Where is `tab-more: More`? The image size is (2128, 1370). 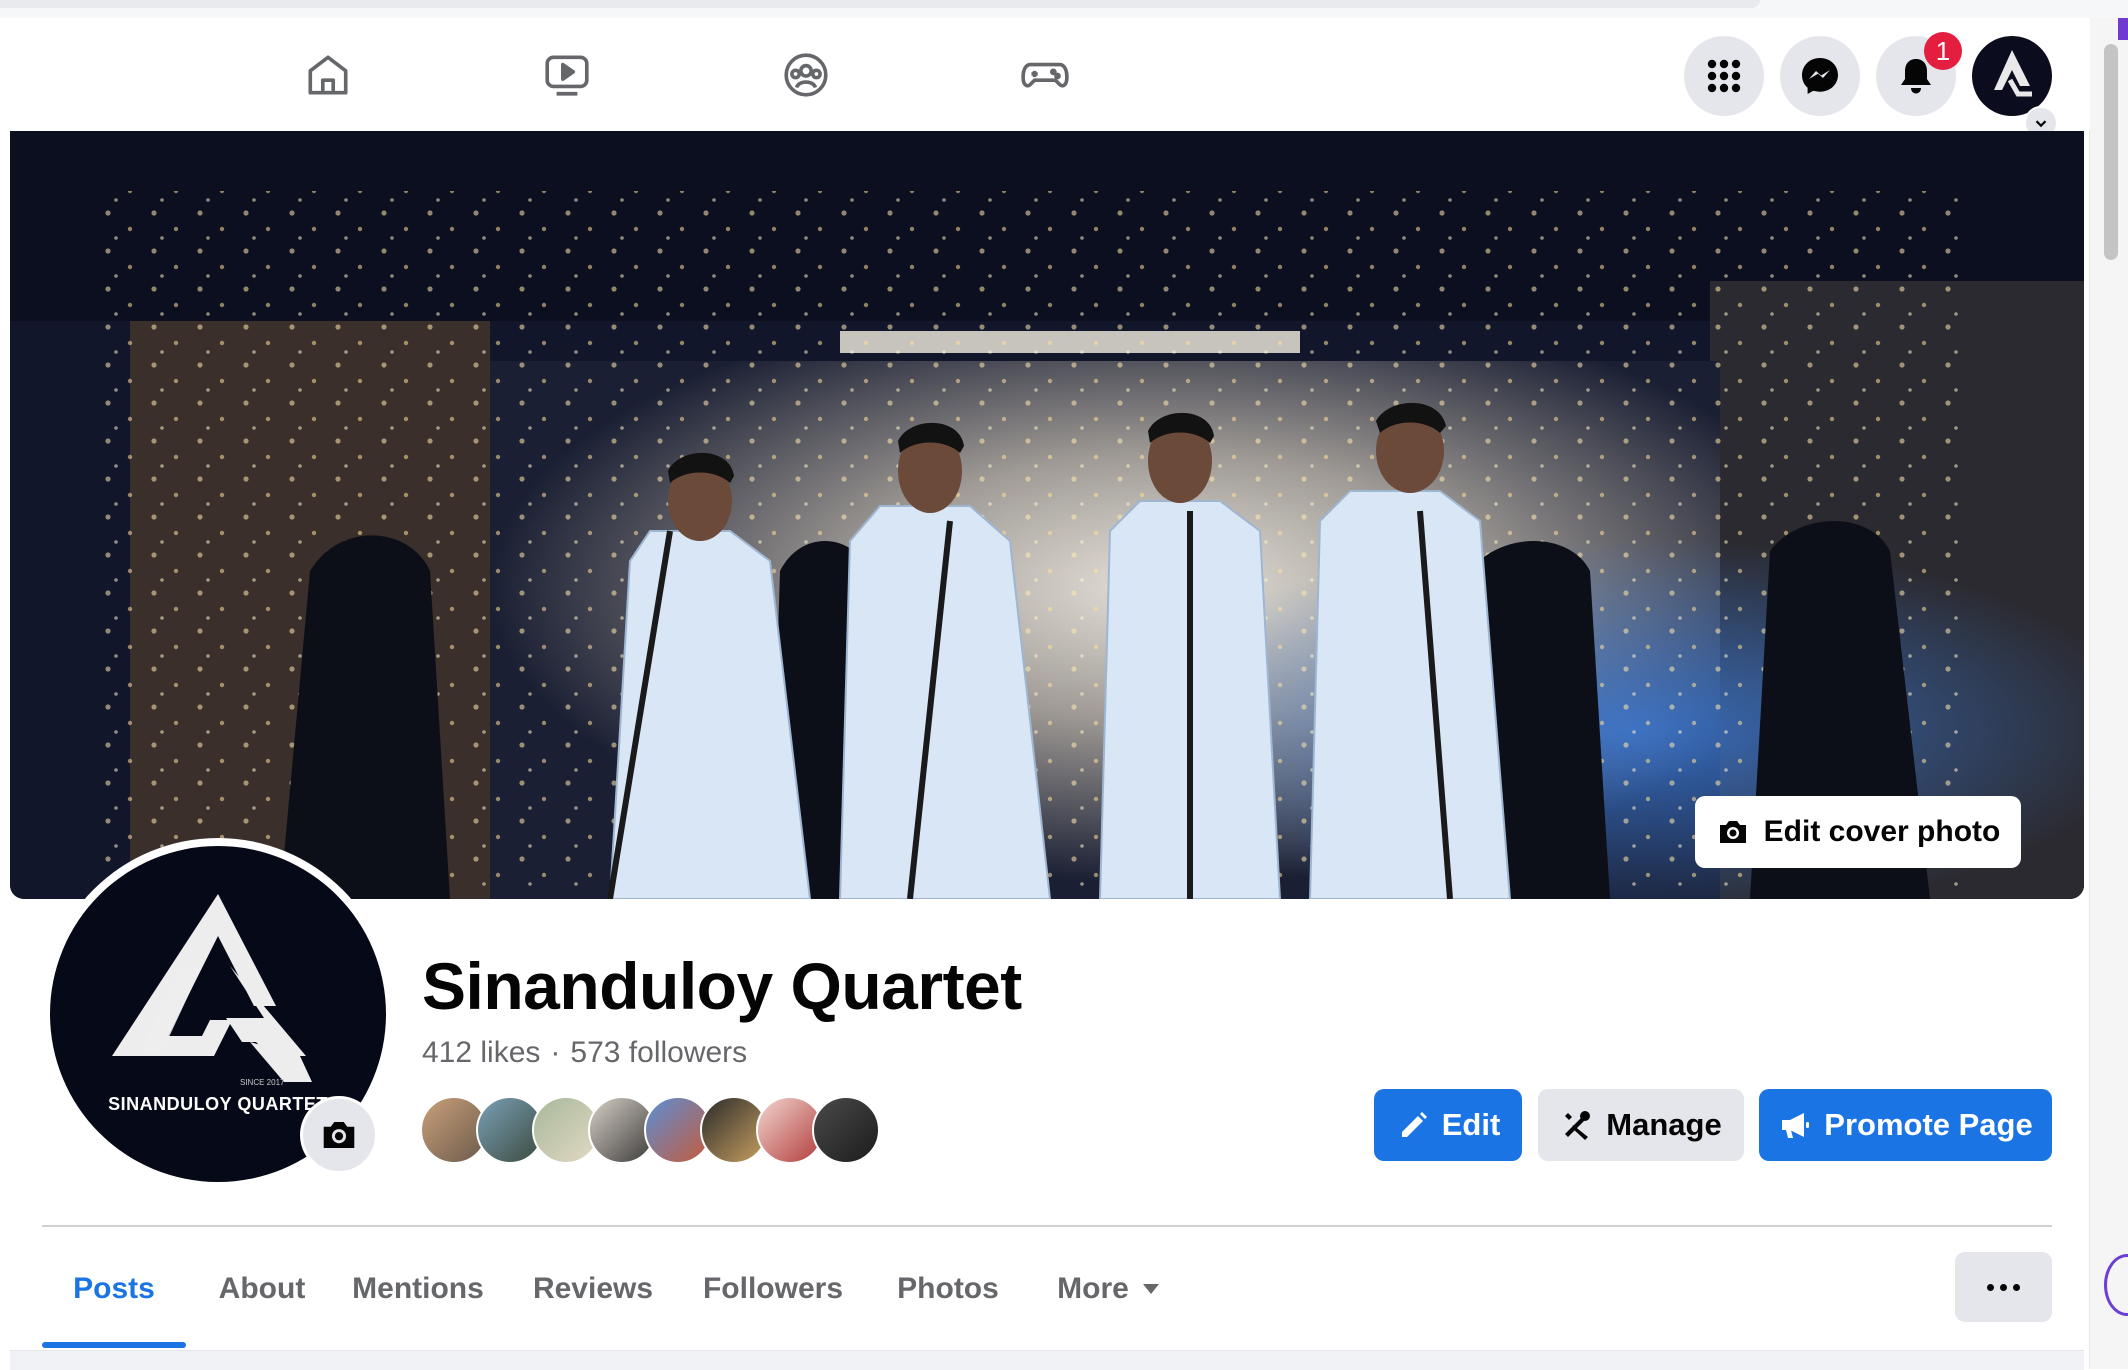 tab-more: More is located at coordinates (1108, 1289).